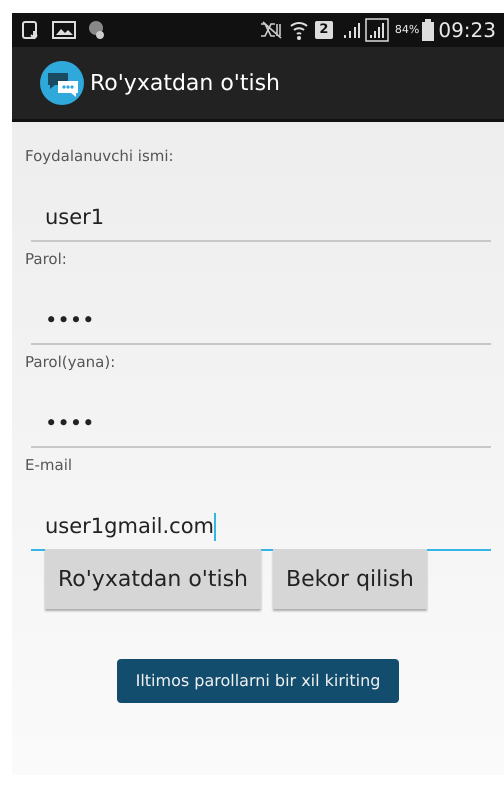 Image resolution: width=504 pixels, height=811 pixels. Describe the element at coordinates (70, 362) in the screenshot. I see `field-label: Parol(yana):` at that location.